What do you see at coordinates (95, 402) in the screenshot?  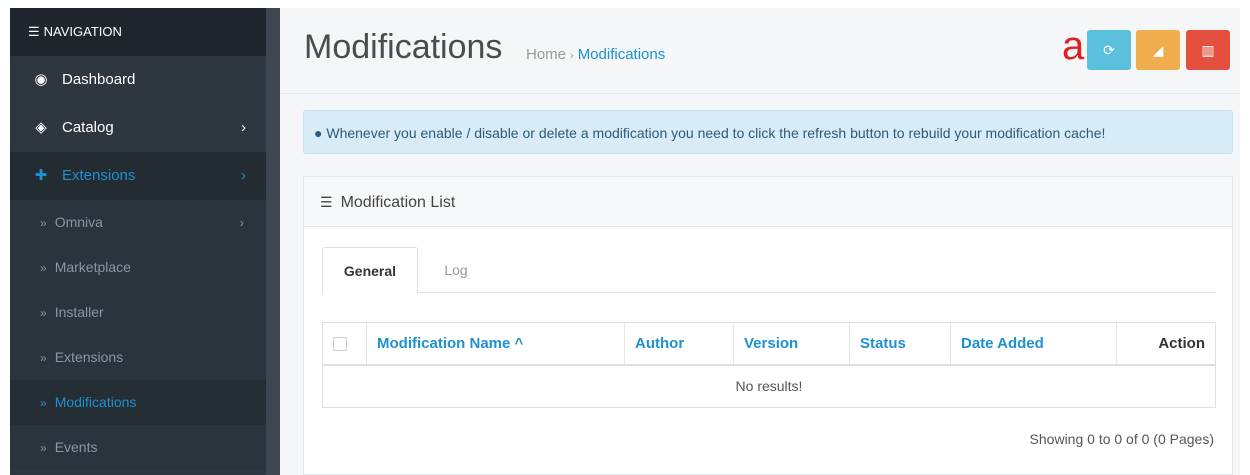 I see `submenu-item-label: Modifications` at bounding box center [95, 402].